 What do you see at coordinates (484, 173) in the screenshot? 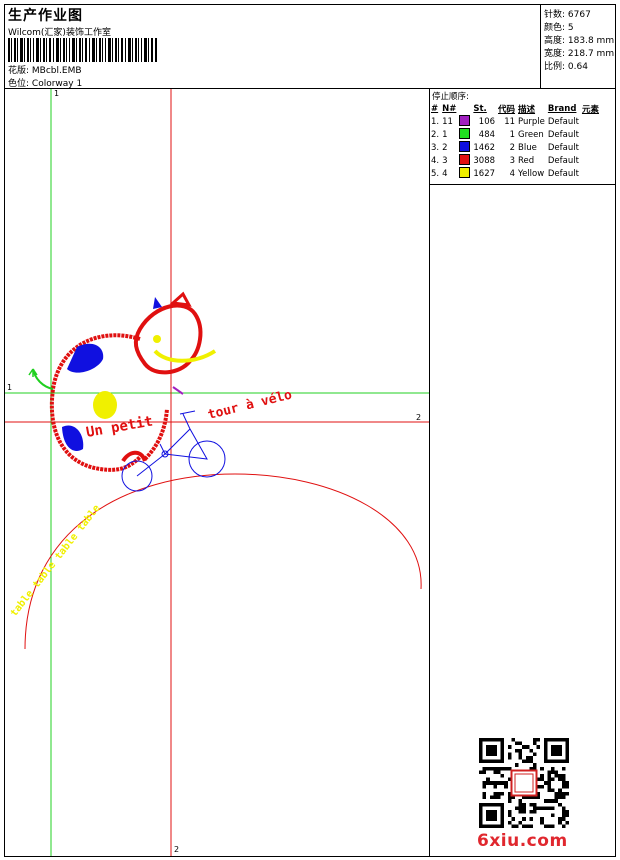
I see `legend-cell-st: 1627` at bounding box center [484, 173].